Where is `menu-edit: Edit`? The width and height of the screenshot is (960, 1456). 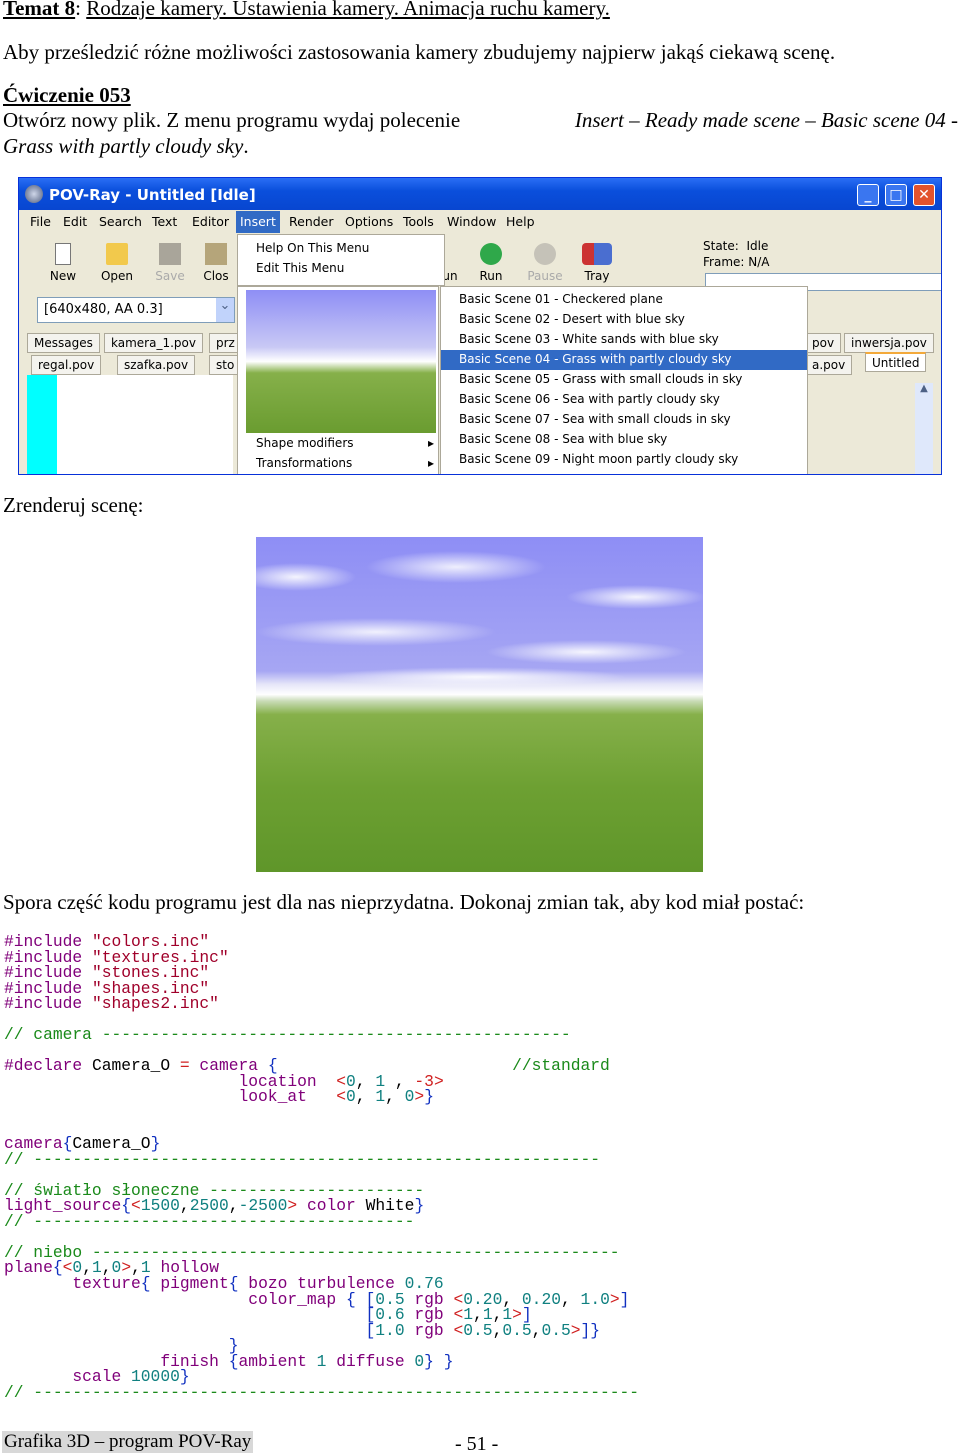 menu-edit: Edit is located at coordinates (75, 221).